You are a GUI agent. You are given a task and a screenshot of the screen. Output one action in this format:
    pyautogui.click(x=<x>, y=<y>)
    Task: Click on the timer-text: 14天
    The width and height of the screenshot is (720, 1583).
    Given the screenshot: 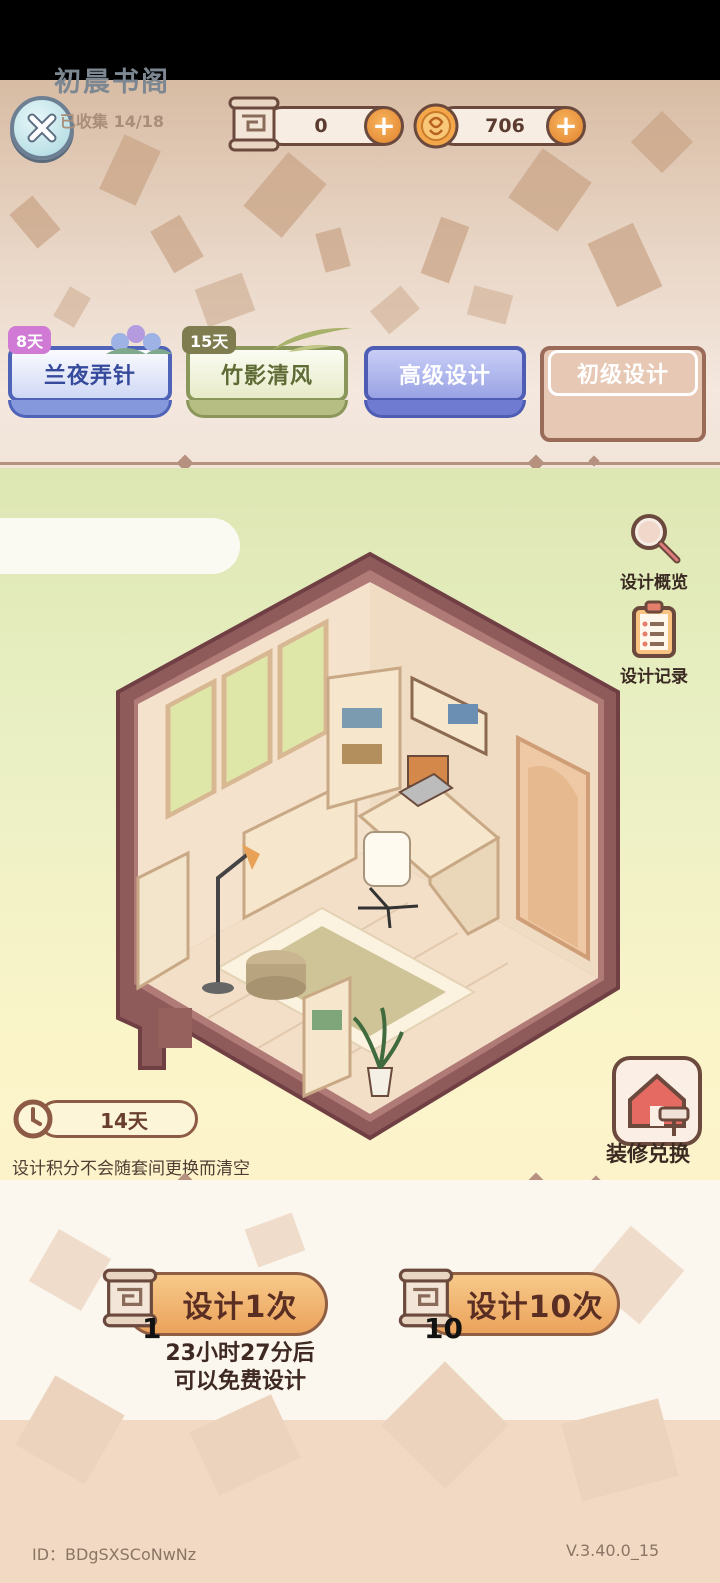 What is the action you would take?
    pyautogui.click(x=124, y=1120)
    